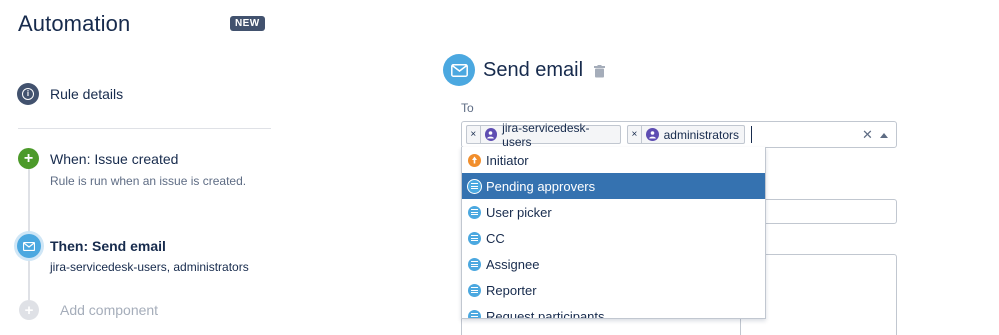  I want to click on trigger-description: Rule is run when an issue is created., so click(148, 181).